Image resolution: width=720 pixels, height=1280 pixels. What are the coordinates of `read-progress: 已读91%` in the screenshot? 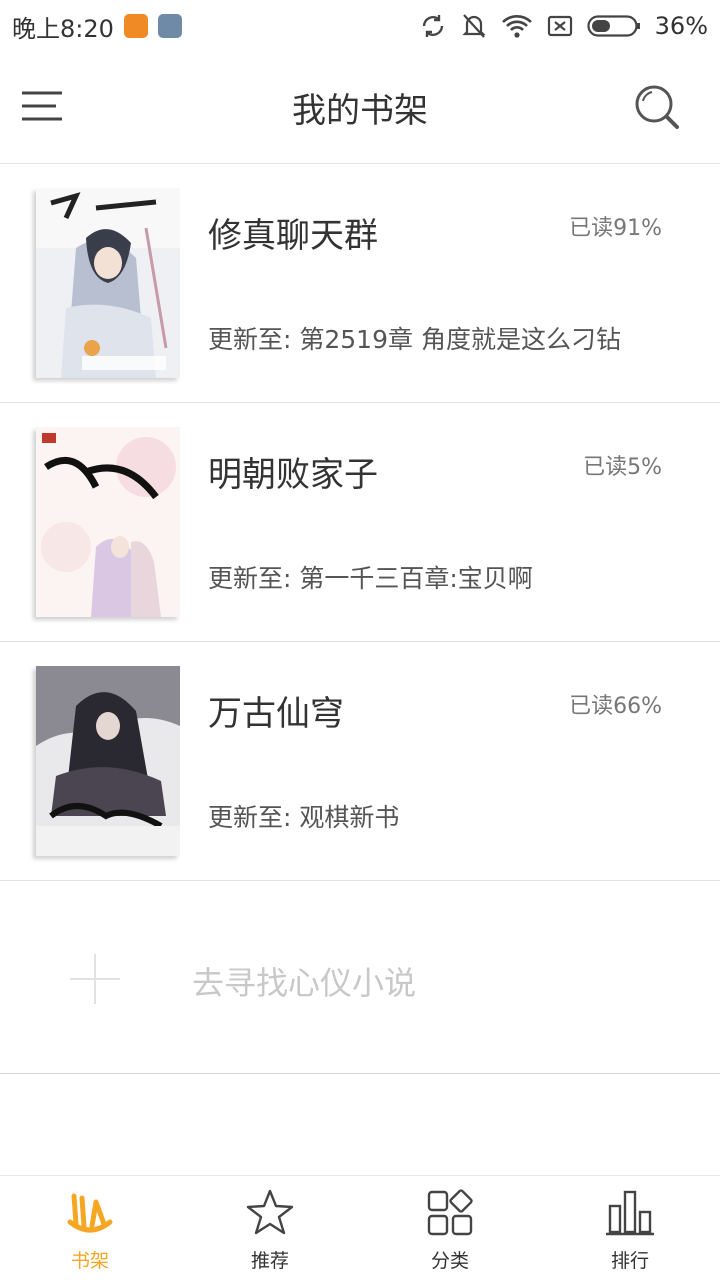 It's located at (615, 228).